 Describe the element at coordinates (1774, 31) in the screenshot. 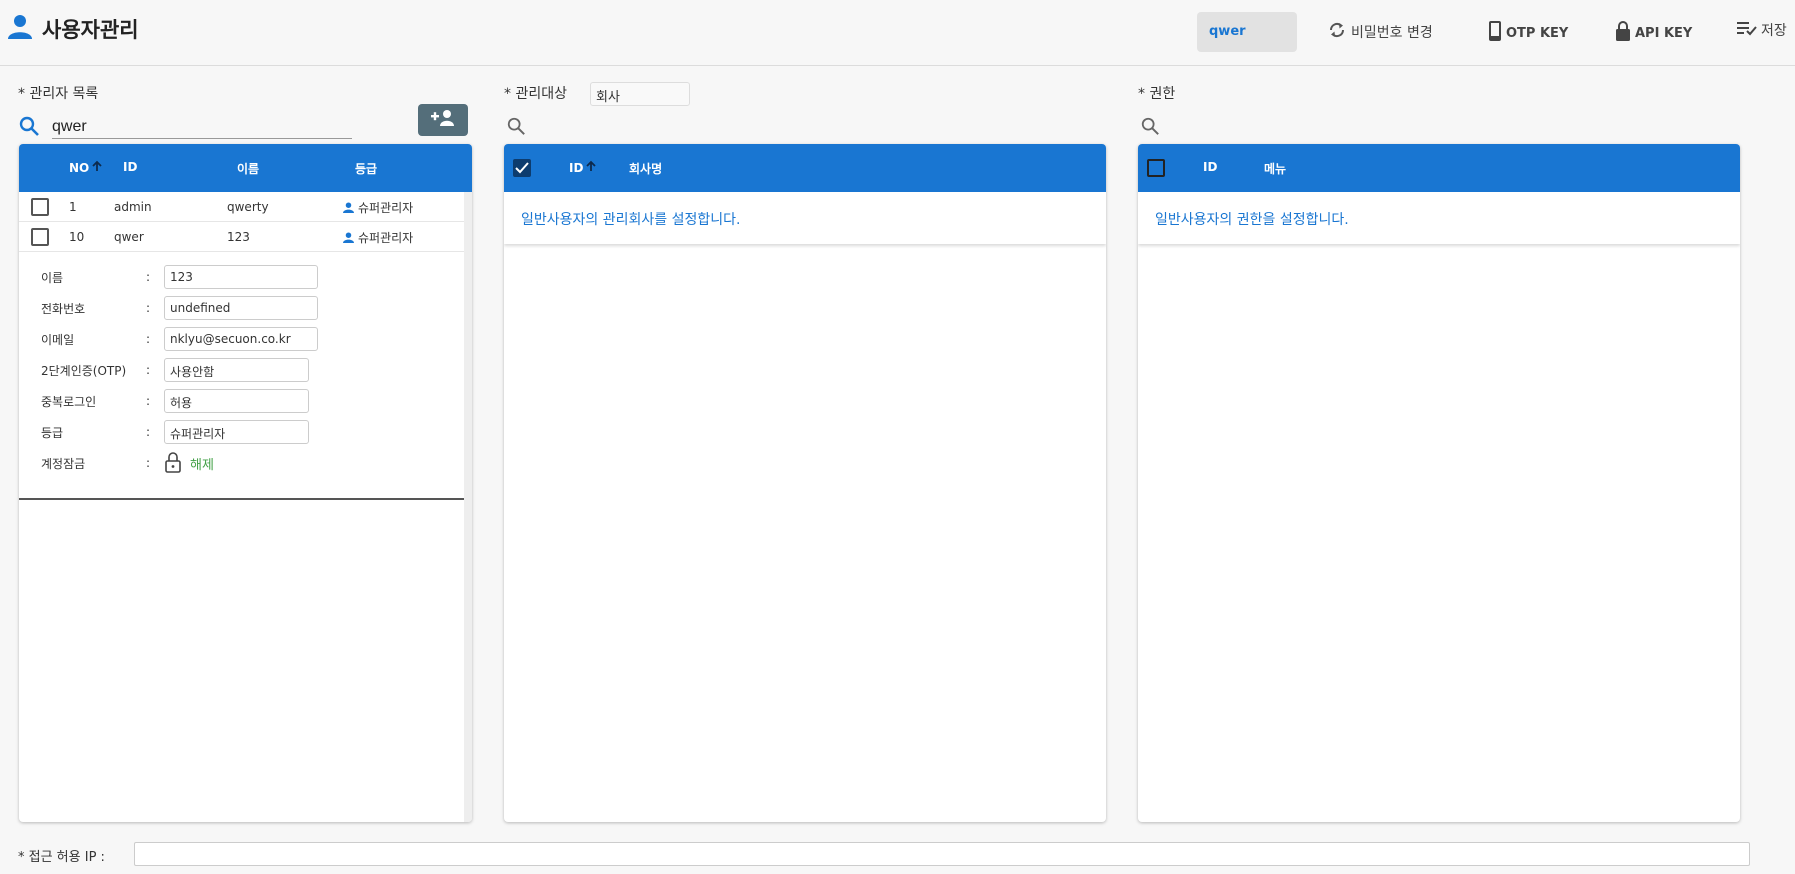

I see `save-label: 저장` at that location.